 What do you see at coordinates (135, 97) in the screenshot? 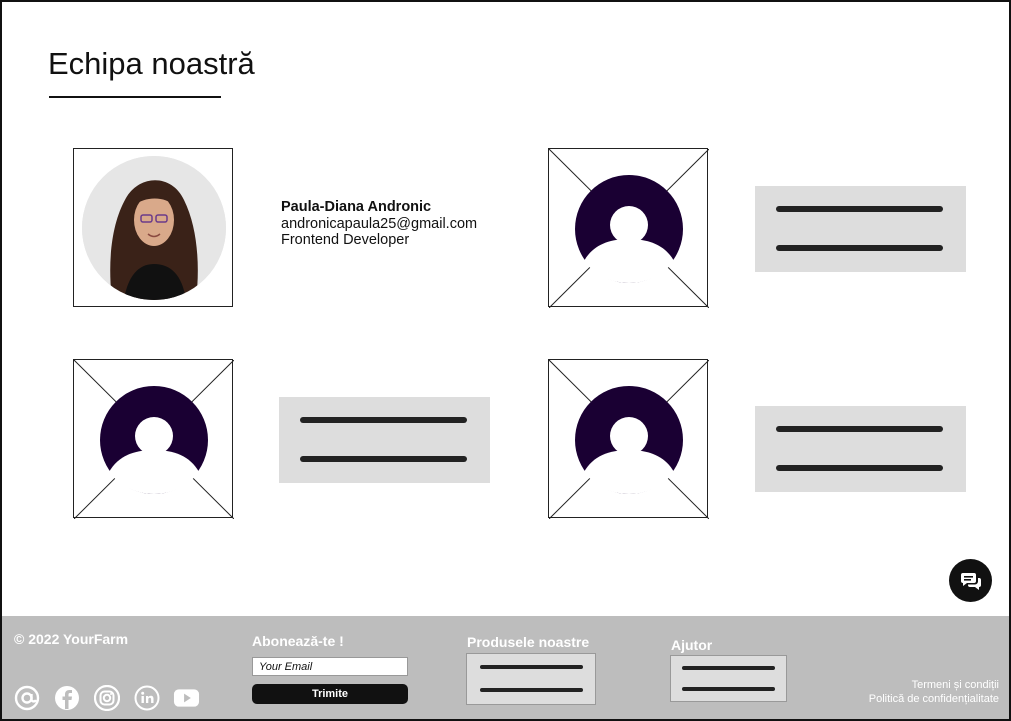
I see `title-underline` at bounding box center [135, 97].